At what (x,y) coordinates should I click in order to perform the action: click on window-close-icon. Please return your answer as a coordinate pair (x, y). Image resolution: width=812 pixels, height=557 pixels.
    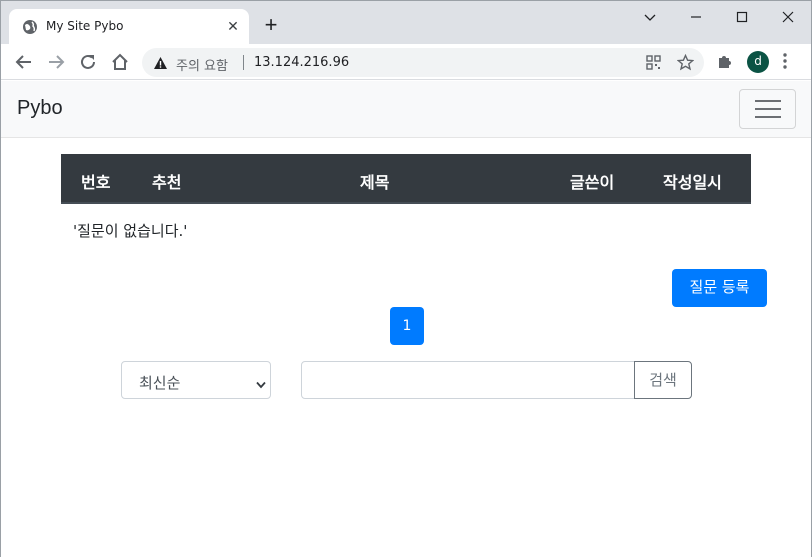
    Looking at the image, I should click on (788, 17).